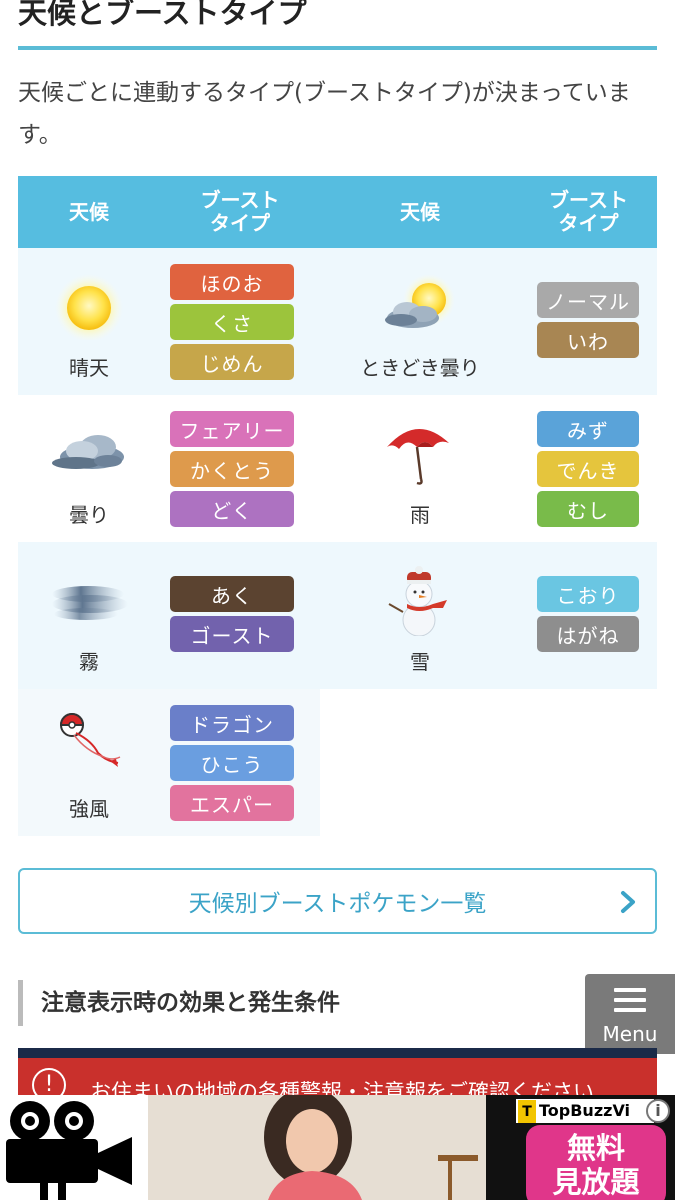 This screenshot has height=1200, width=675. I want to click on types-cell: ドラゴン ひこう エスパー, so click(240, 762).